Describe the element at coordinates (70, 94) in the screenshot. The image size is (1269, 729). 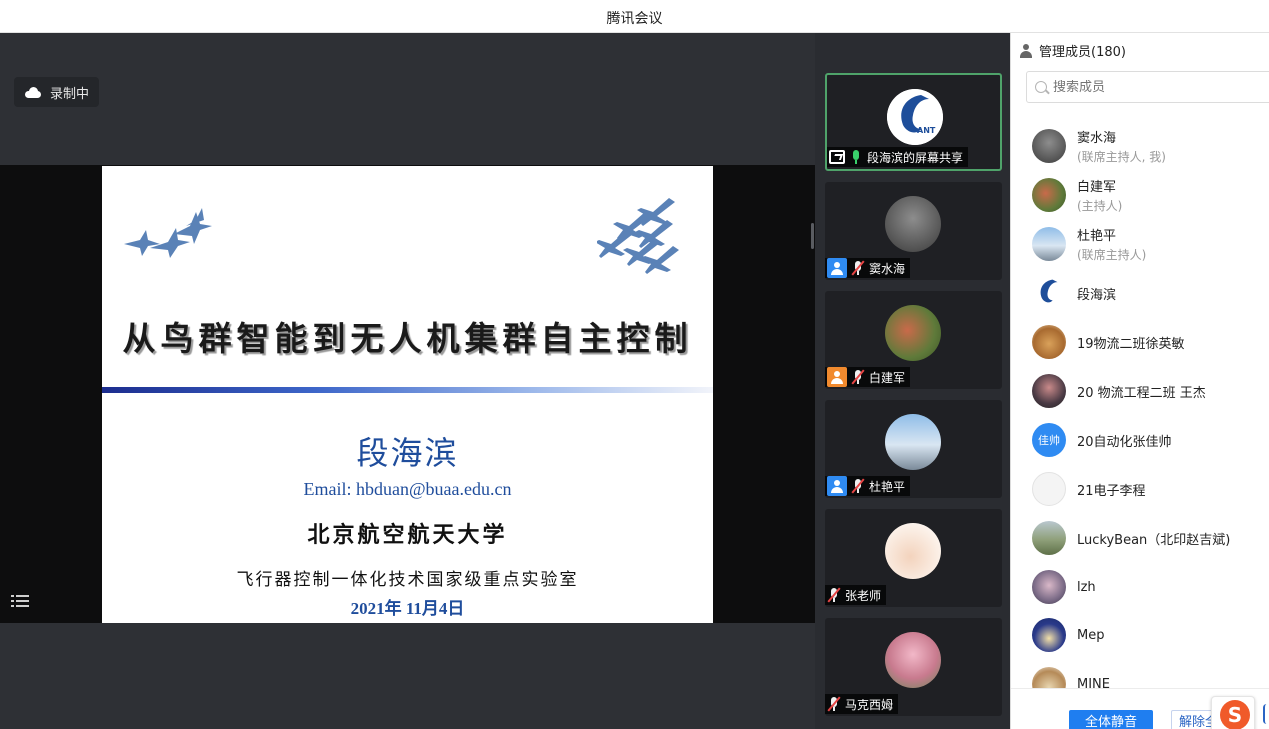
I see `recording-label: 录制中` at that location.